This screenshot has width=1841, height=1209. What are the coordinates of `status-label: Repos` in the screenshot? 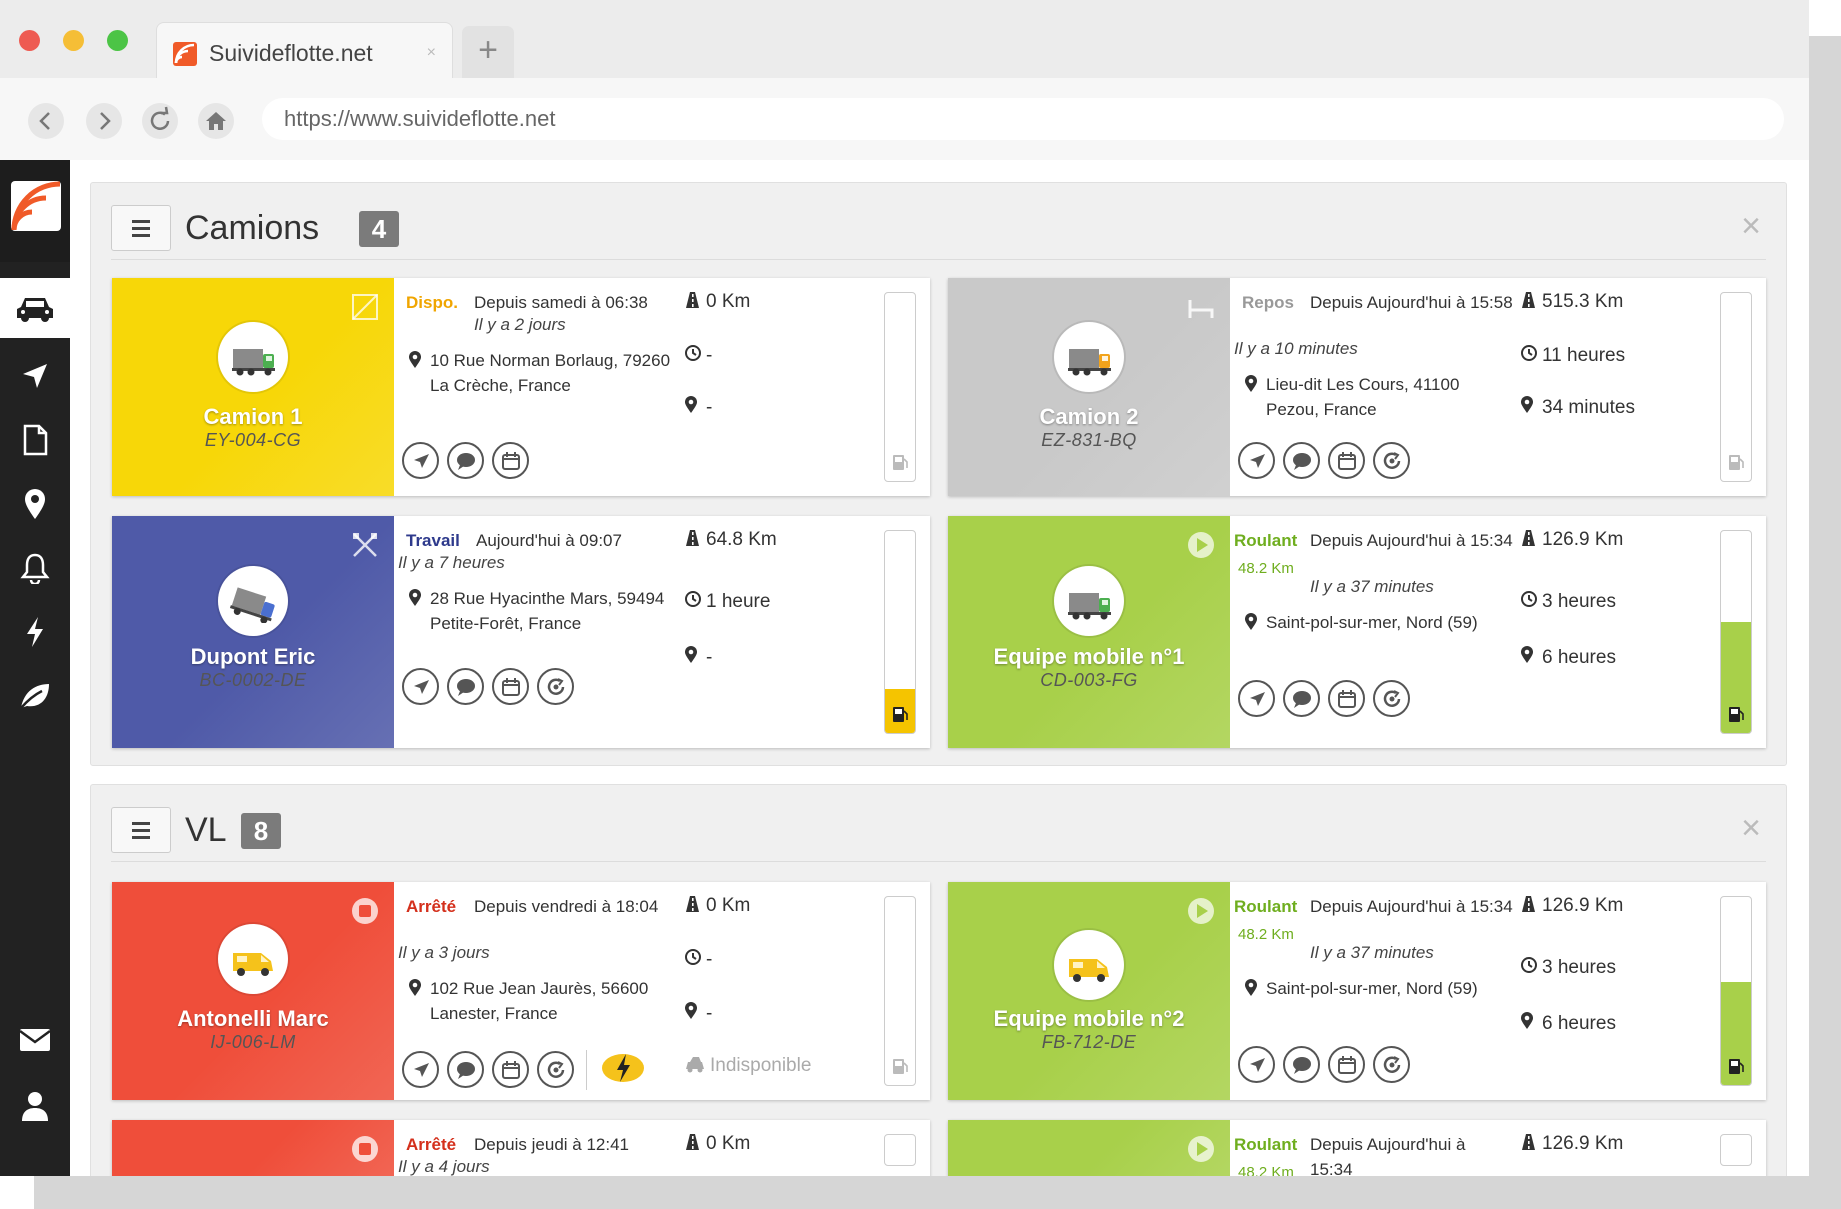 It's located at (1268, 302).